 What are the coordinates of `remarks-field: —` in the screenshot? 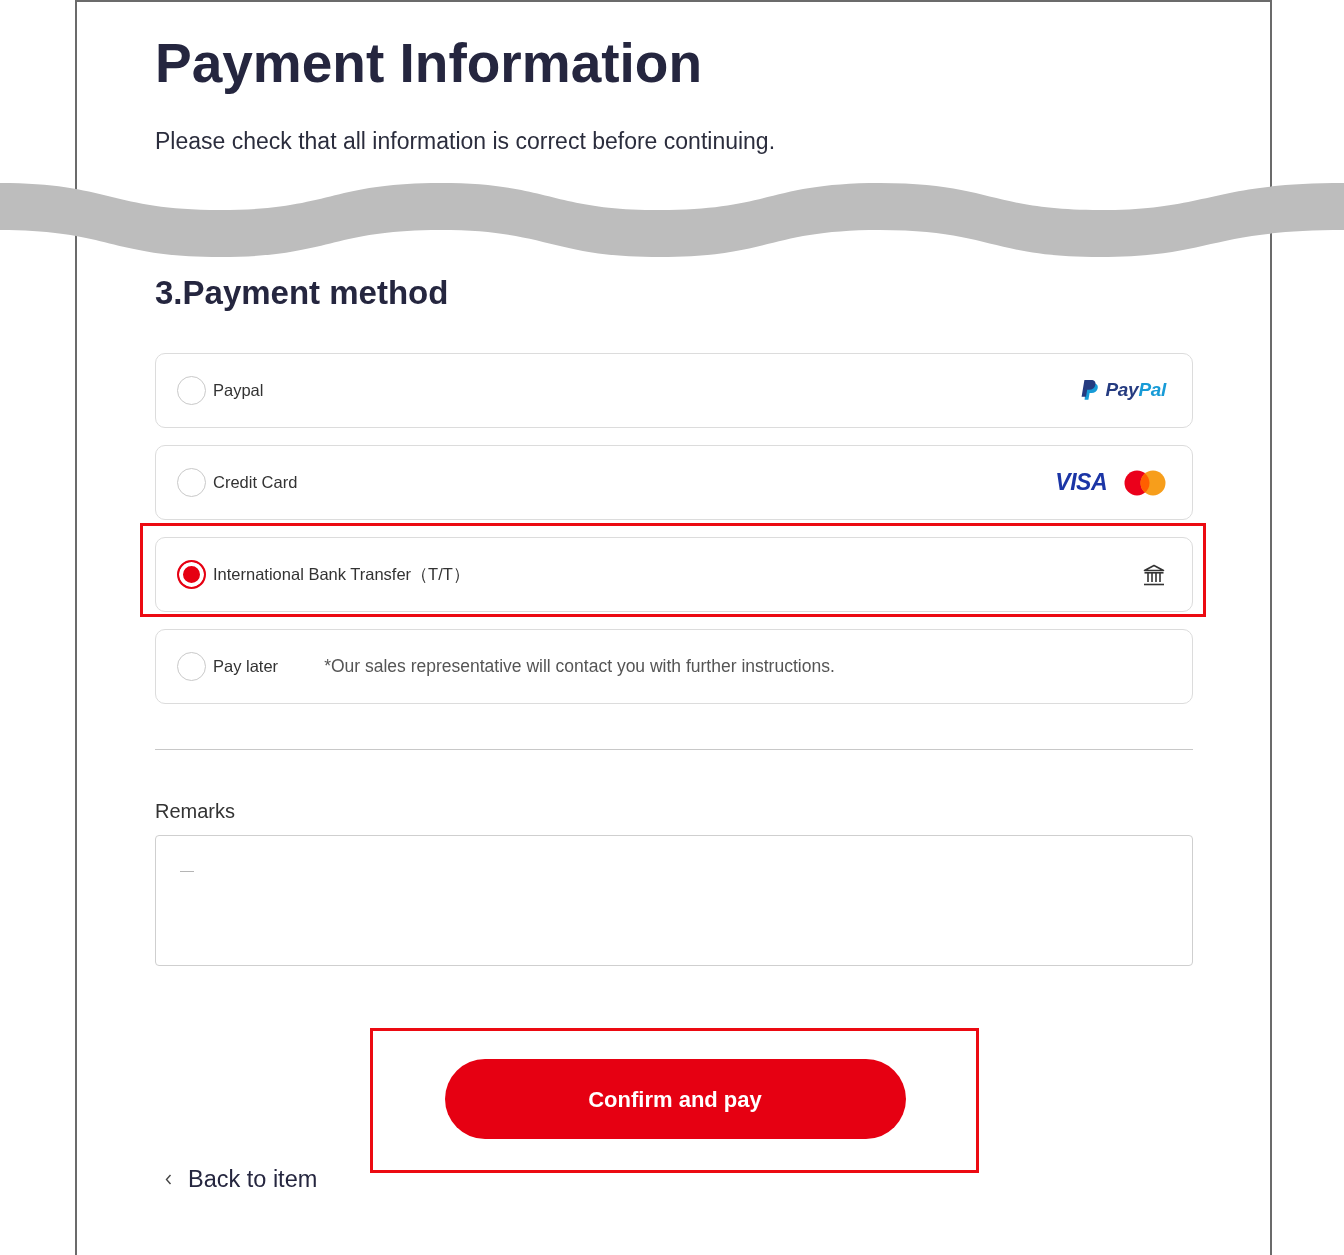 It's located at (674, 901).